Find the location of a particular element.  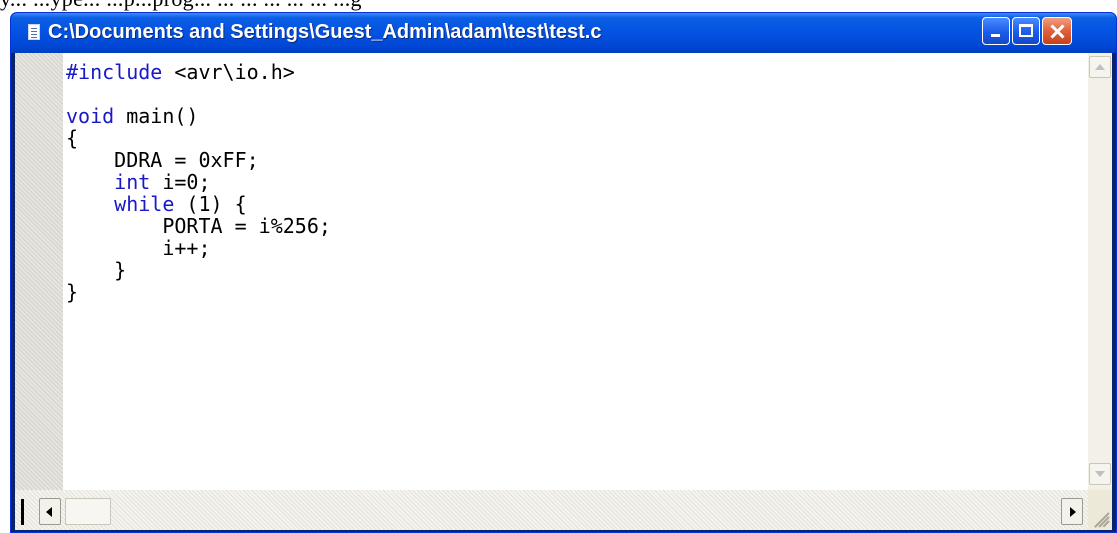

scroll-right-icon is located at coordinates (1073, 512).